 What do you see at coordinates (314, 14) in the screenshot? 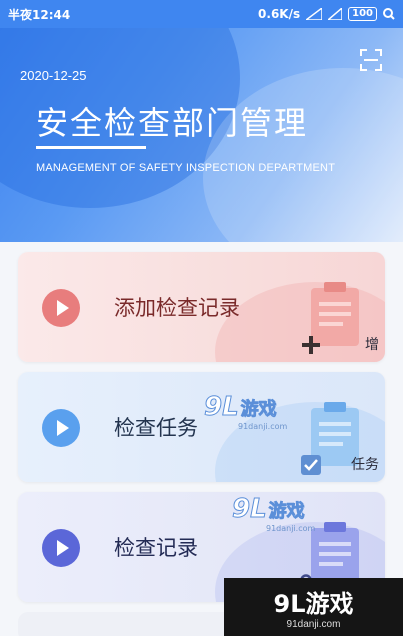
I see `signal-icon` at bounding box center [314, 14].